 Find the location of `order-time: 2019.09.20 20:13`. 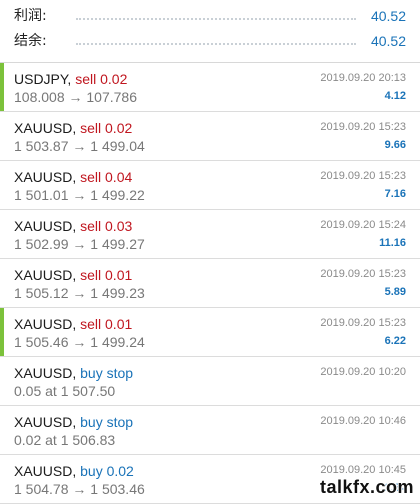

order-time: 2019.09.20 20:13 is located at coordinates (363, 78).